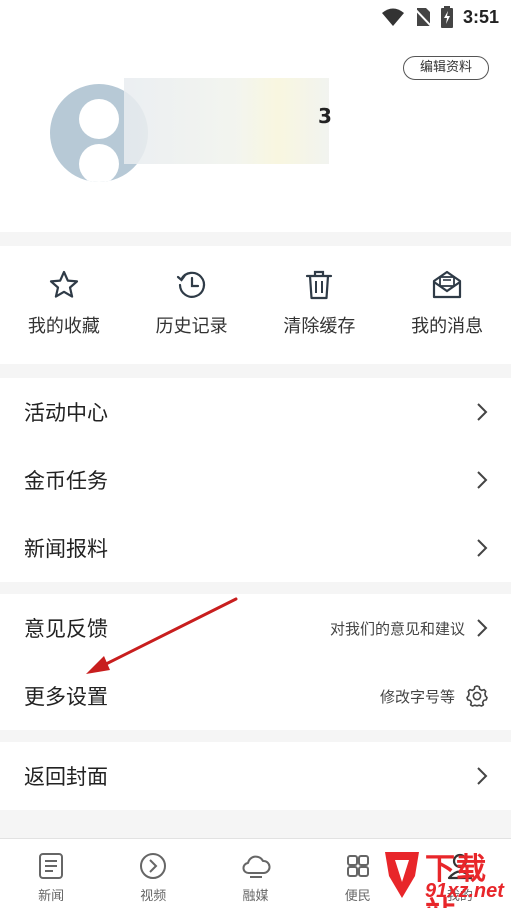  What do you see at coordinates (66, 549) in the screenshot?
I see `menu-item-label: 新闻报料` at bounding box center [66, 549].